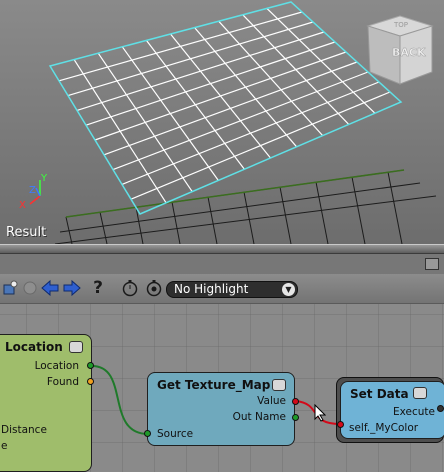  I want to click on pin-found-out, so click(90, 381).